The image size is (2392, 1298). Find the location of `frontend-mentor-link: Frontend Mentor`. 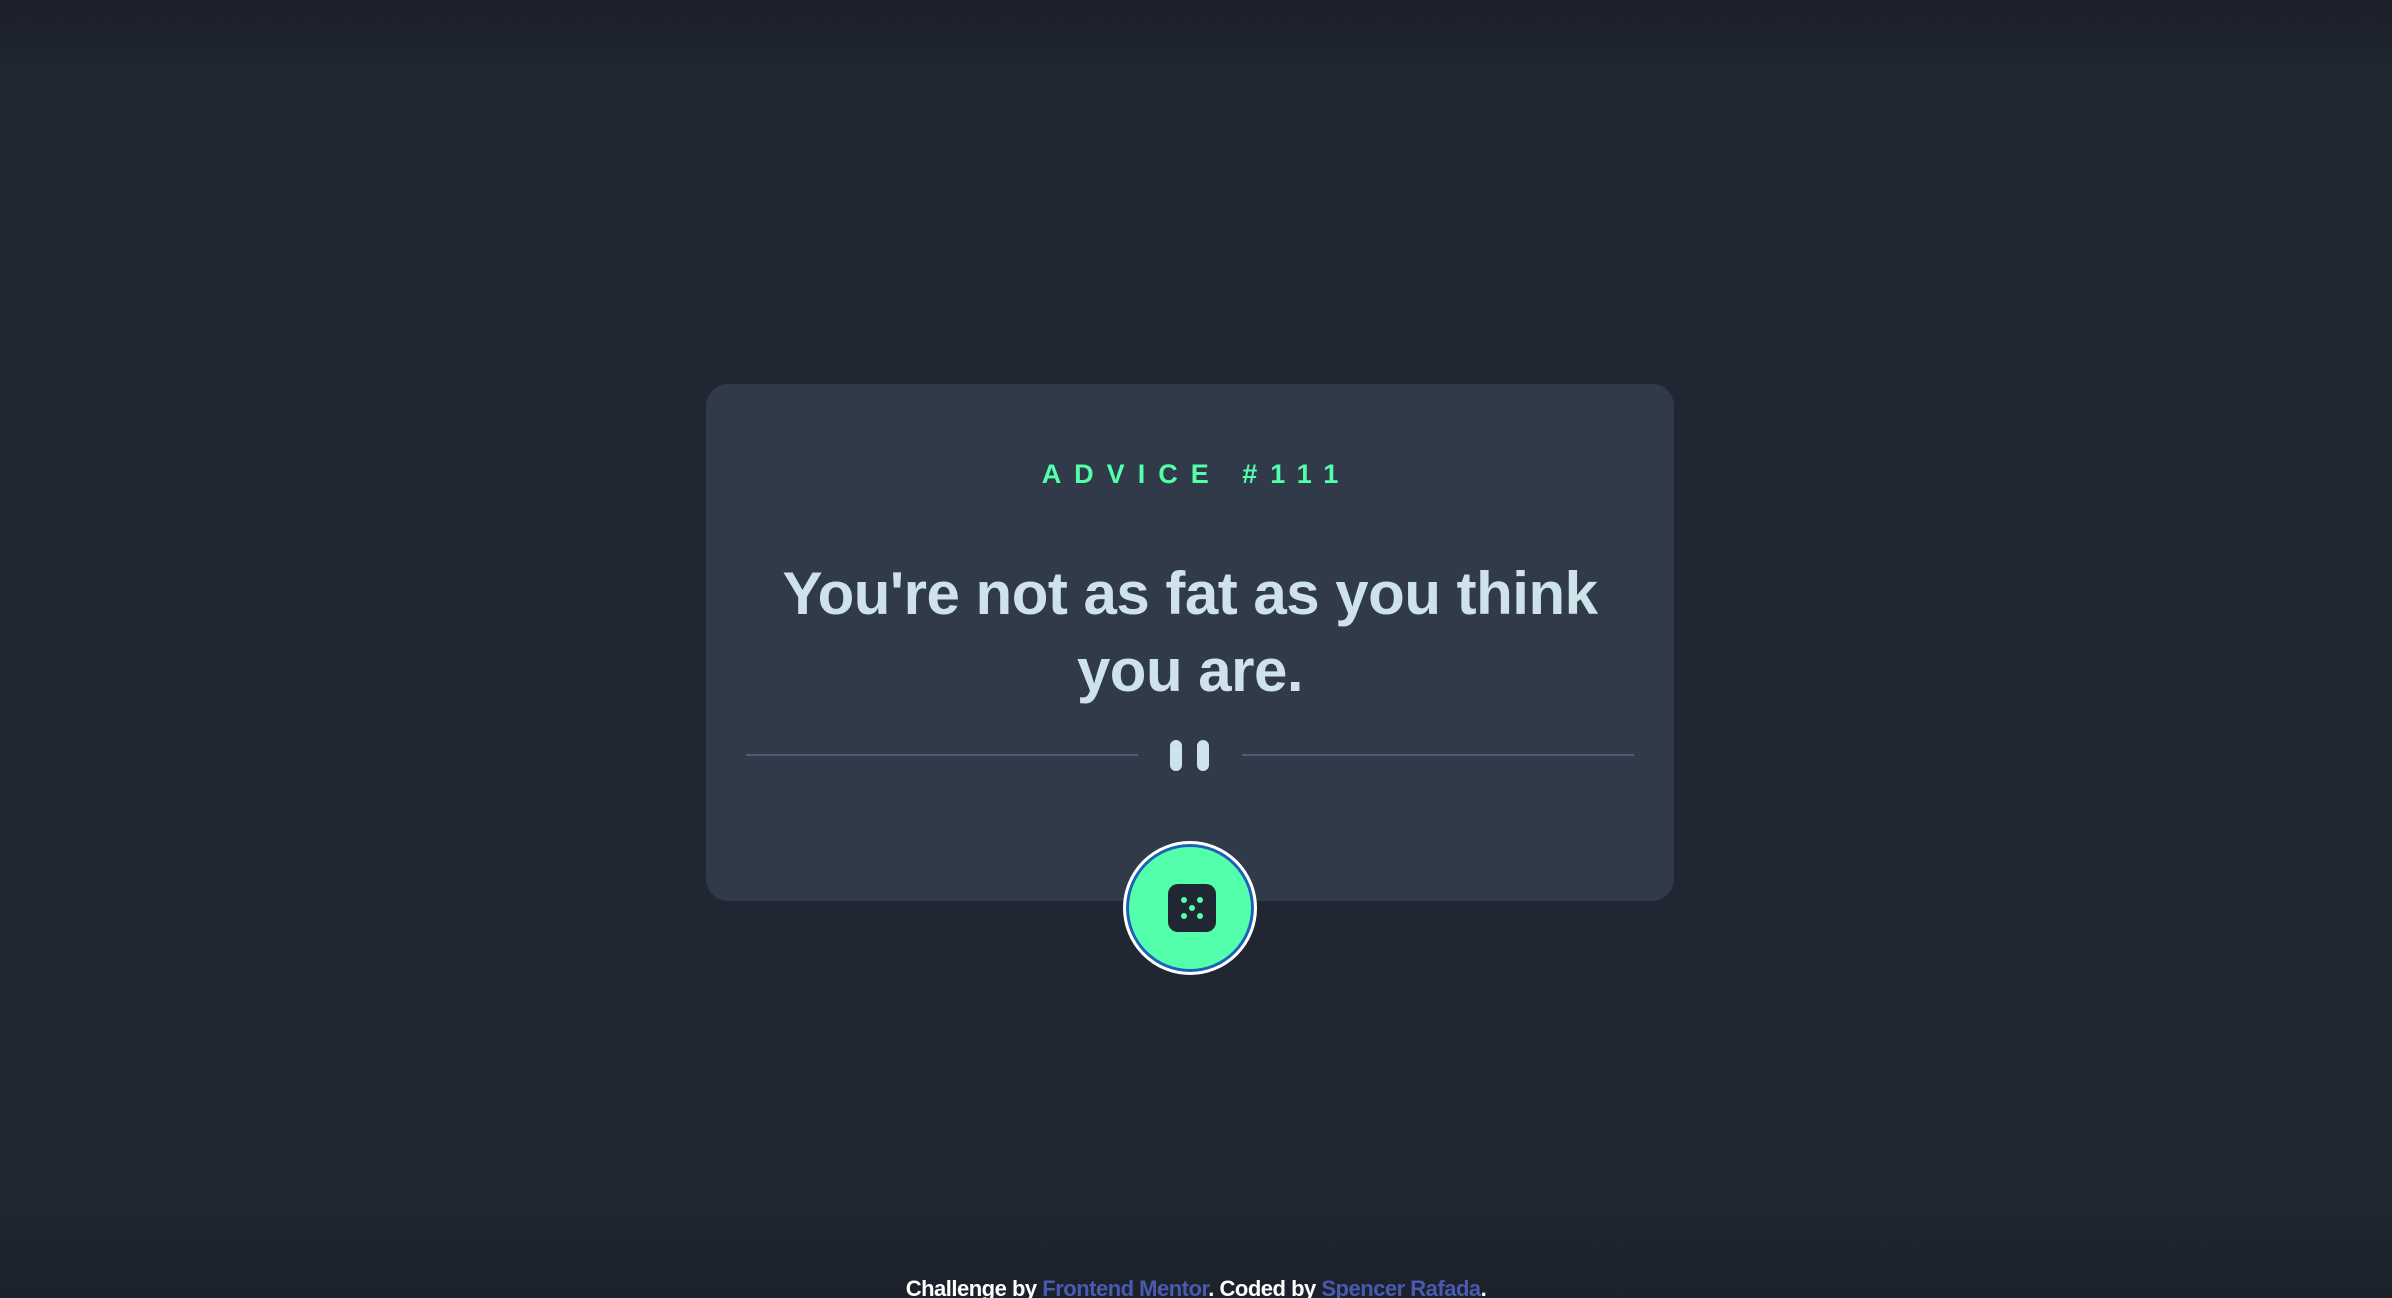

frontend-mentor-link: Frontend Mentor is located at coordinates (1125, 1287).